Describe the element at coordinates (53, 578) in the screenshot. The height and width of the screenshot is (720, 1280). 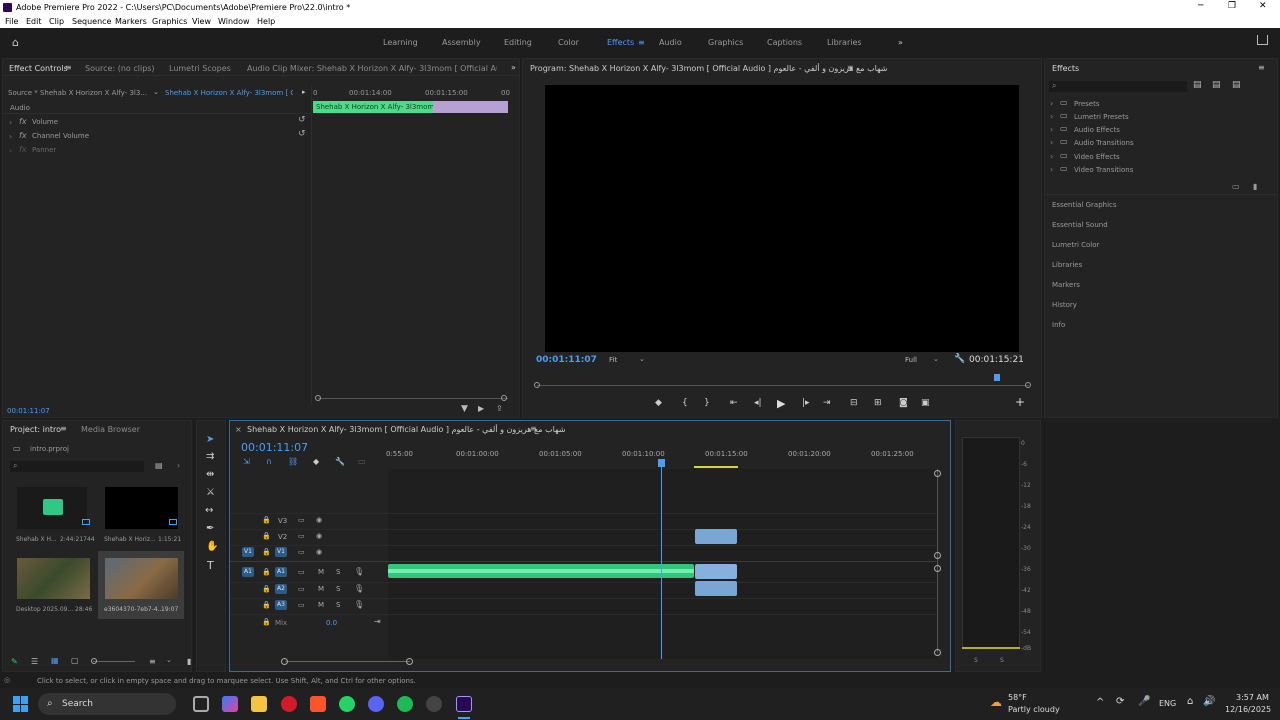
I see `project-item-thumb` at that location.